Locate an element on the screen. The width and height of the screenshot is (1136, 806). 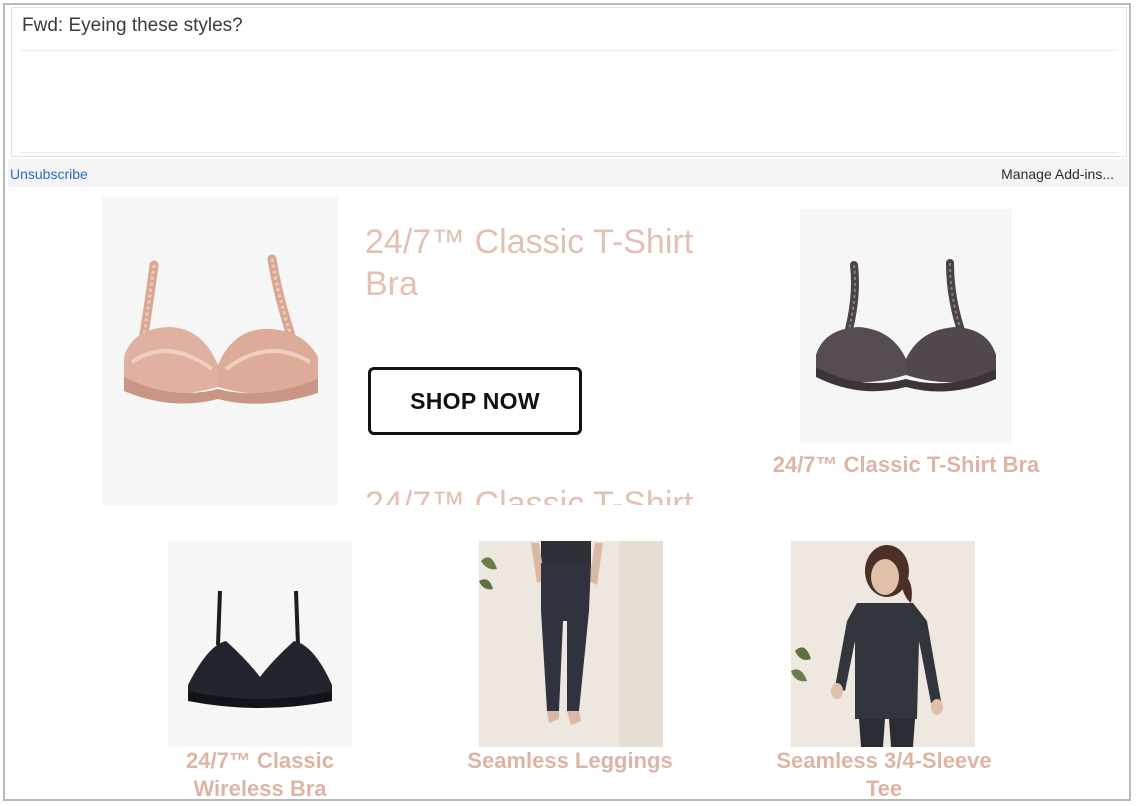
shop-now-button: SHOP NOW is located at coordinates (475, 401).